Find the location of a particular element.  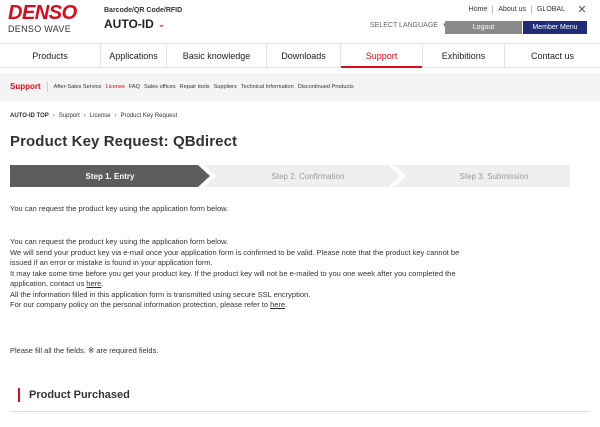

denso-logo: DENSO DENSO WAVE is located at coordinates (47, 18).